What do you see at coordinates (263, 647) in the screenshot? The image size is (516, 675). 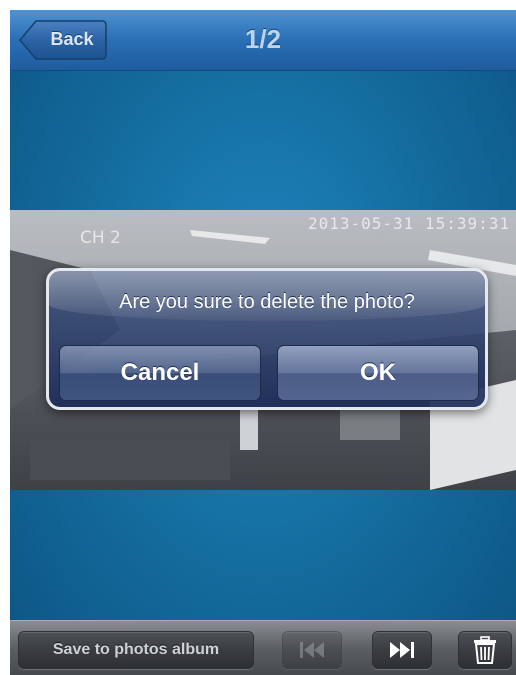 I see `bottom-toolbar: Save to photos album` at bounding box center [263, 647].